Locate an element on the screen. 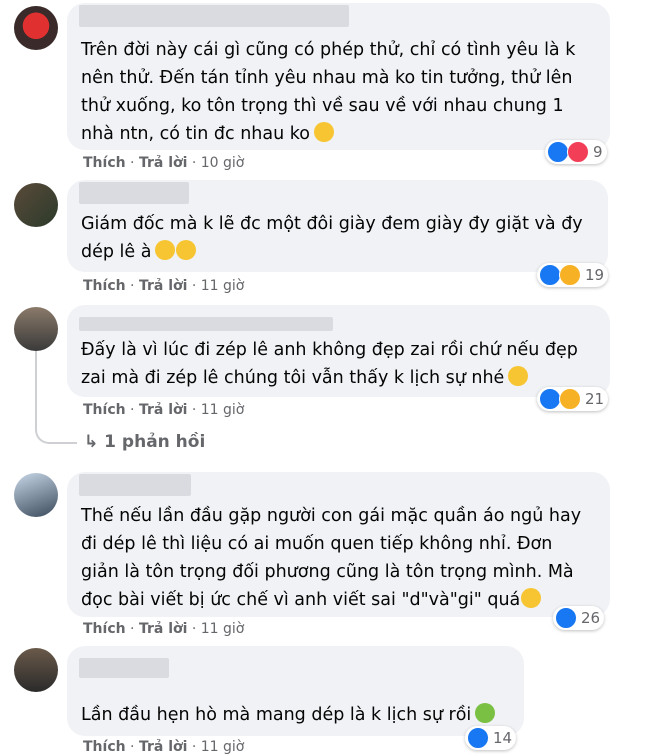 This screenshot has height=755, width=659. love-icon is located at coordinates (578, 152).